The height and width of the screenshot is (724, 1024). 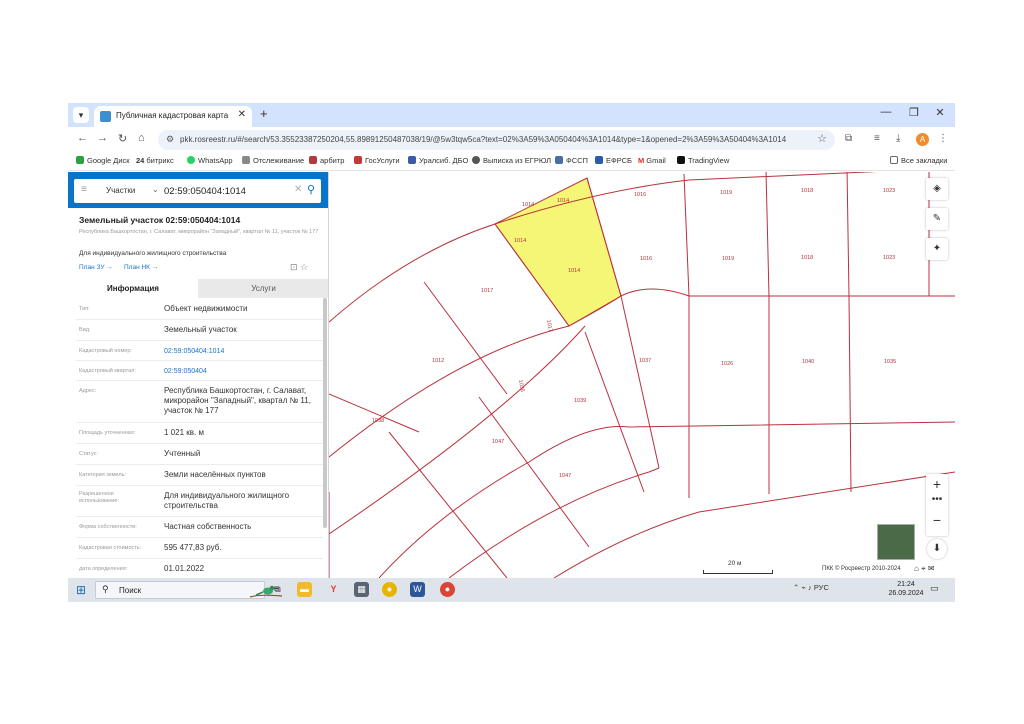 What do you see at coordinates (937, 520) in the screenshot?
I see `zoom-out-icon: −` at bounding box center [937, 520].